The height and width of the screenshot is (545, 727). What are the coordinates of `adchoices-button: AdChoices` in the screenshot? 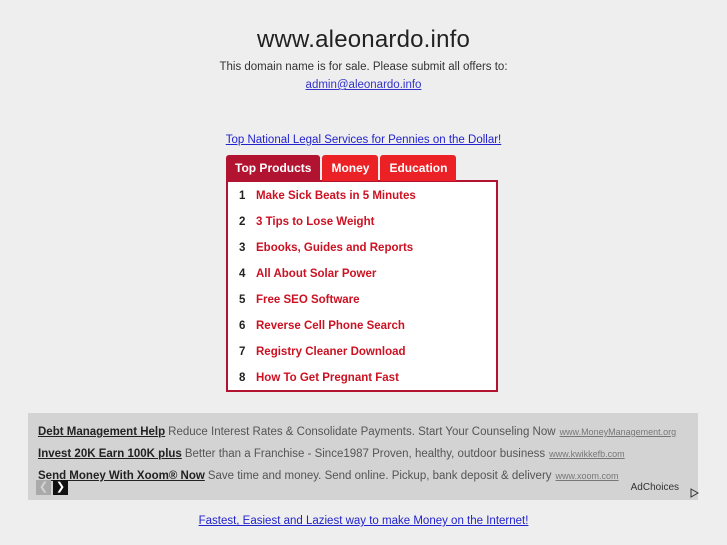 It's located at (664, 489).